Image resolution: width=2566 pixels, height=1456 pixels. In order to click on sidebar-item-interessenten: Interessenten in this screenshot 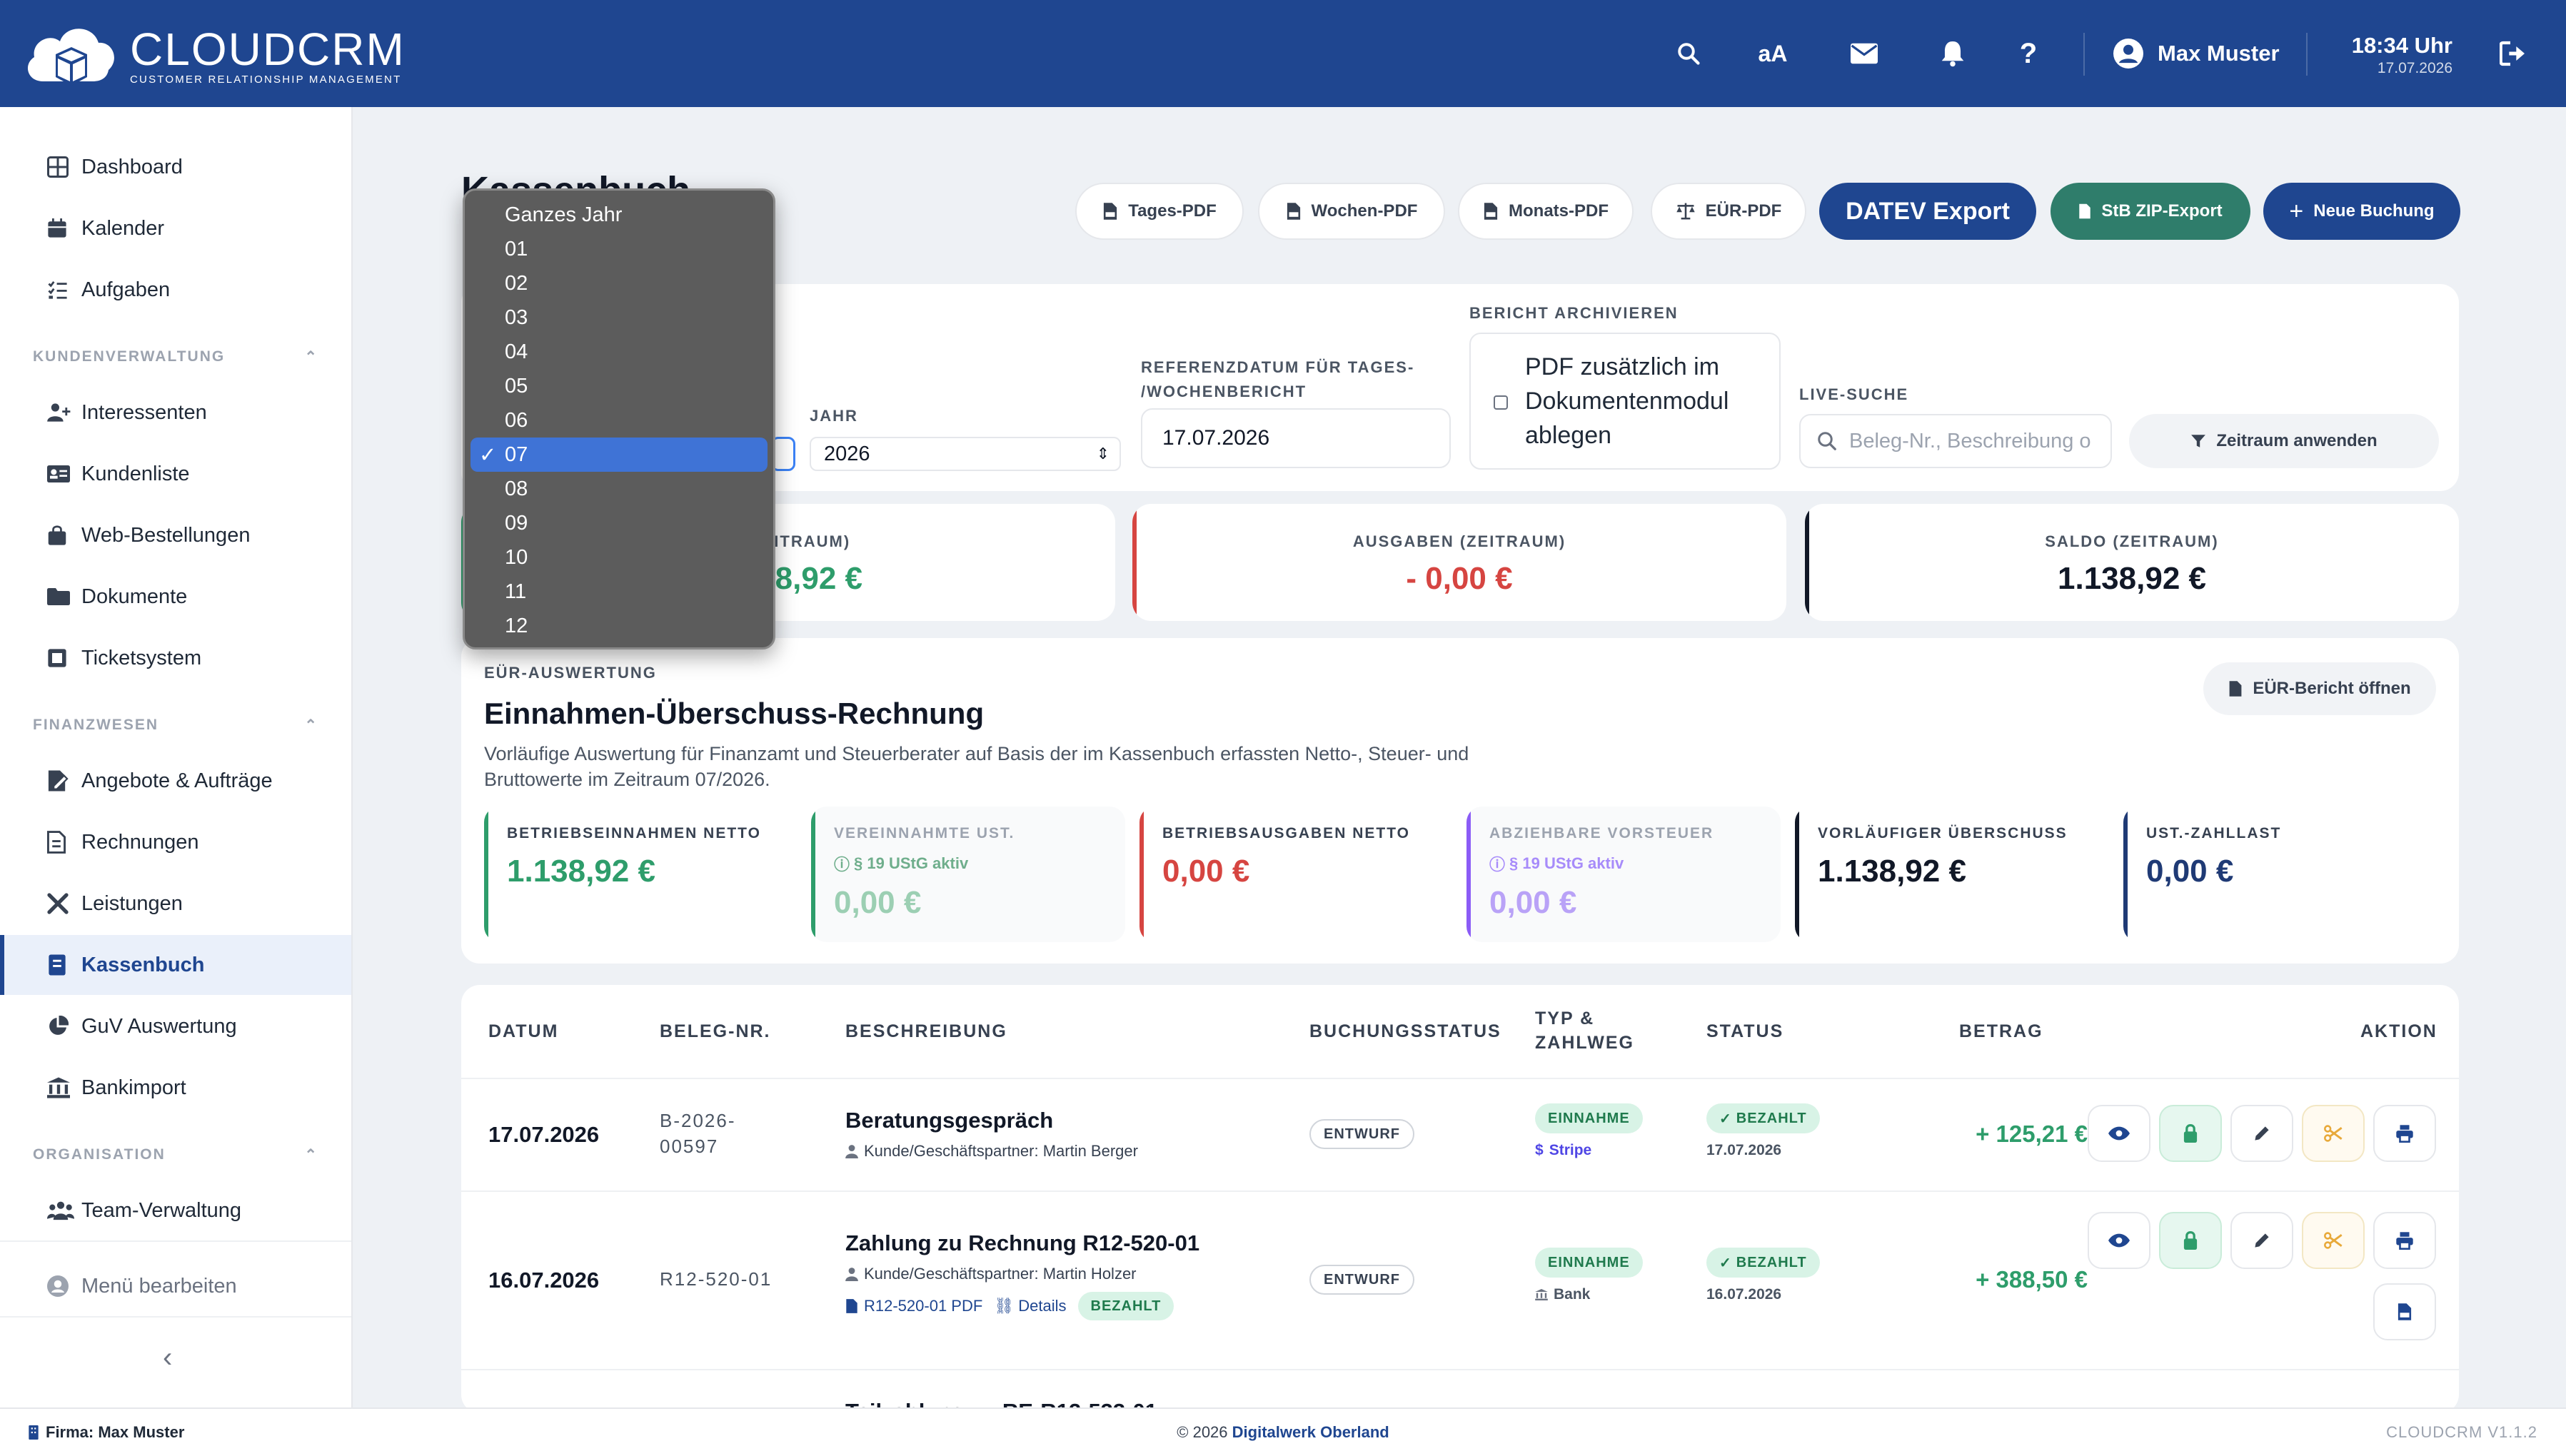, I will do `click(175, 413)`.